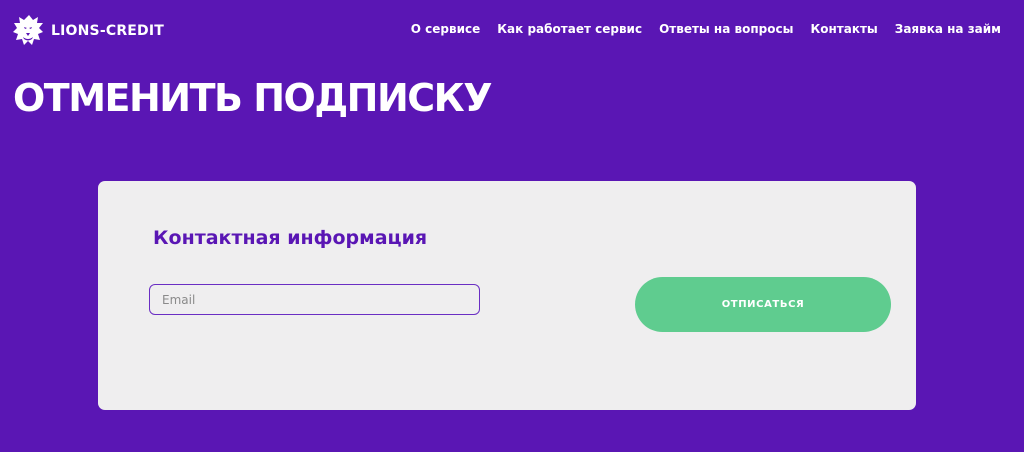 The width and height of the screenshot is (1024, 452). Describe the element at coordinates (726, 29) in the screenshot. I see `nav-item-faq: Ответы на вопросы` at that location.